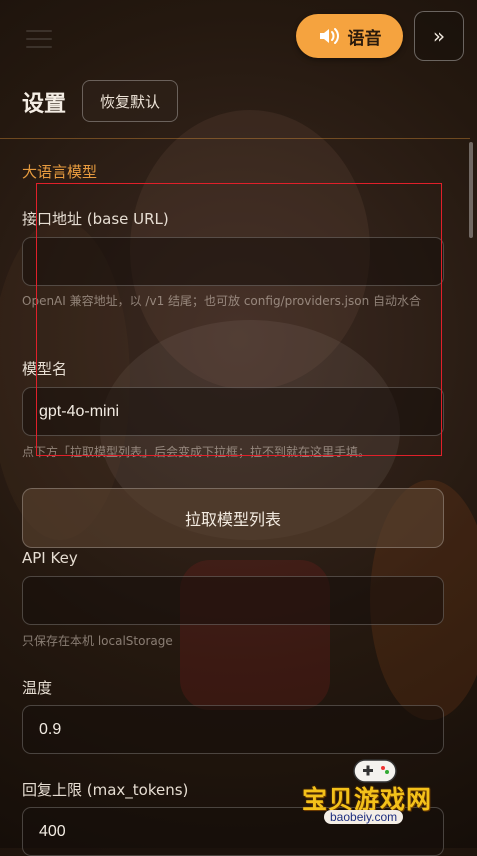 This screenshot has width=477, height=856. Describe the element at coordinates (329, 36) in the screenshot. I see `speaker-icon` at that location.